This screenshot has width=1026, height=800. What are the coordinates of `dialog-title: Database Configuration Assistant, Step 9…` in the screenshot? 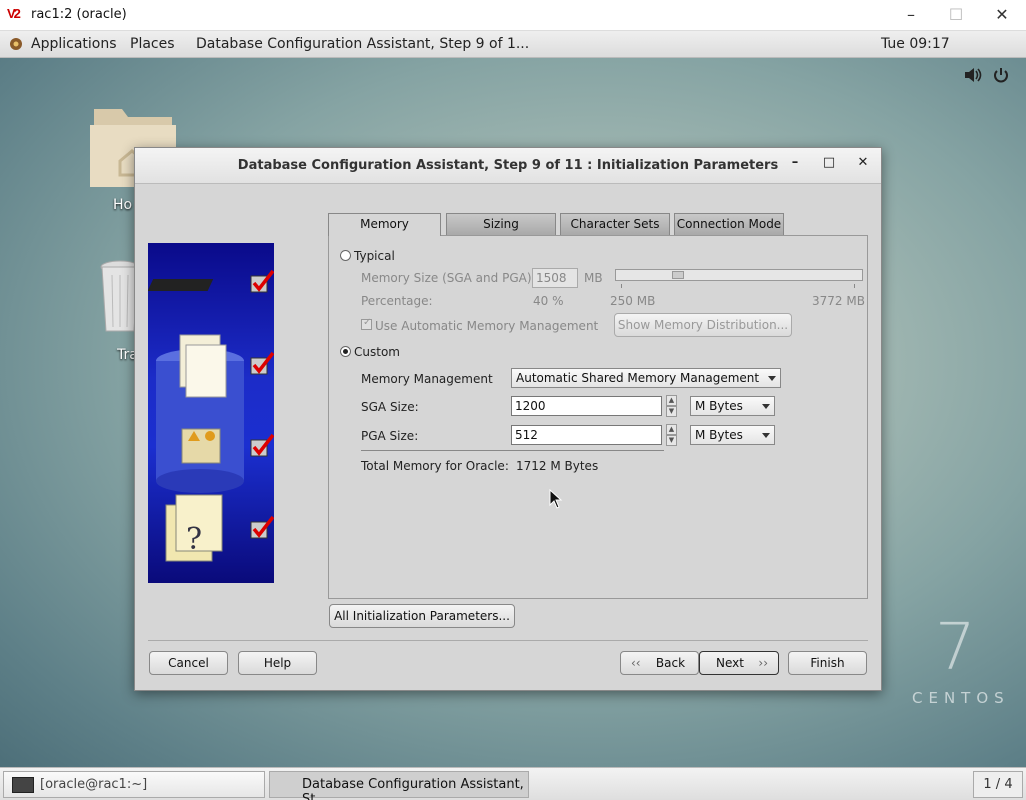 It's located at (508, 165).